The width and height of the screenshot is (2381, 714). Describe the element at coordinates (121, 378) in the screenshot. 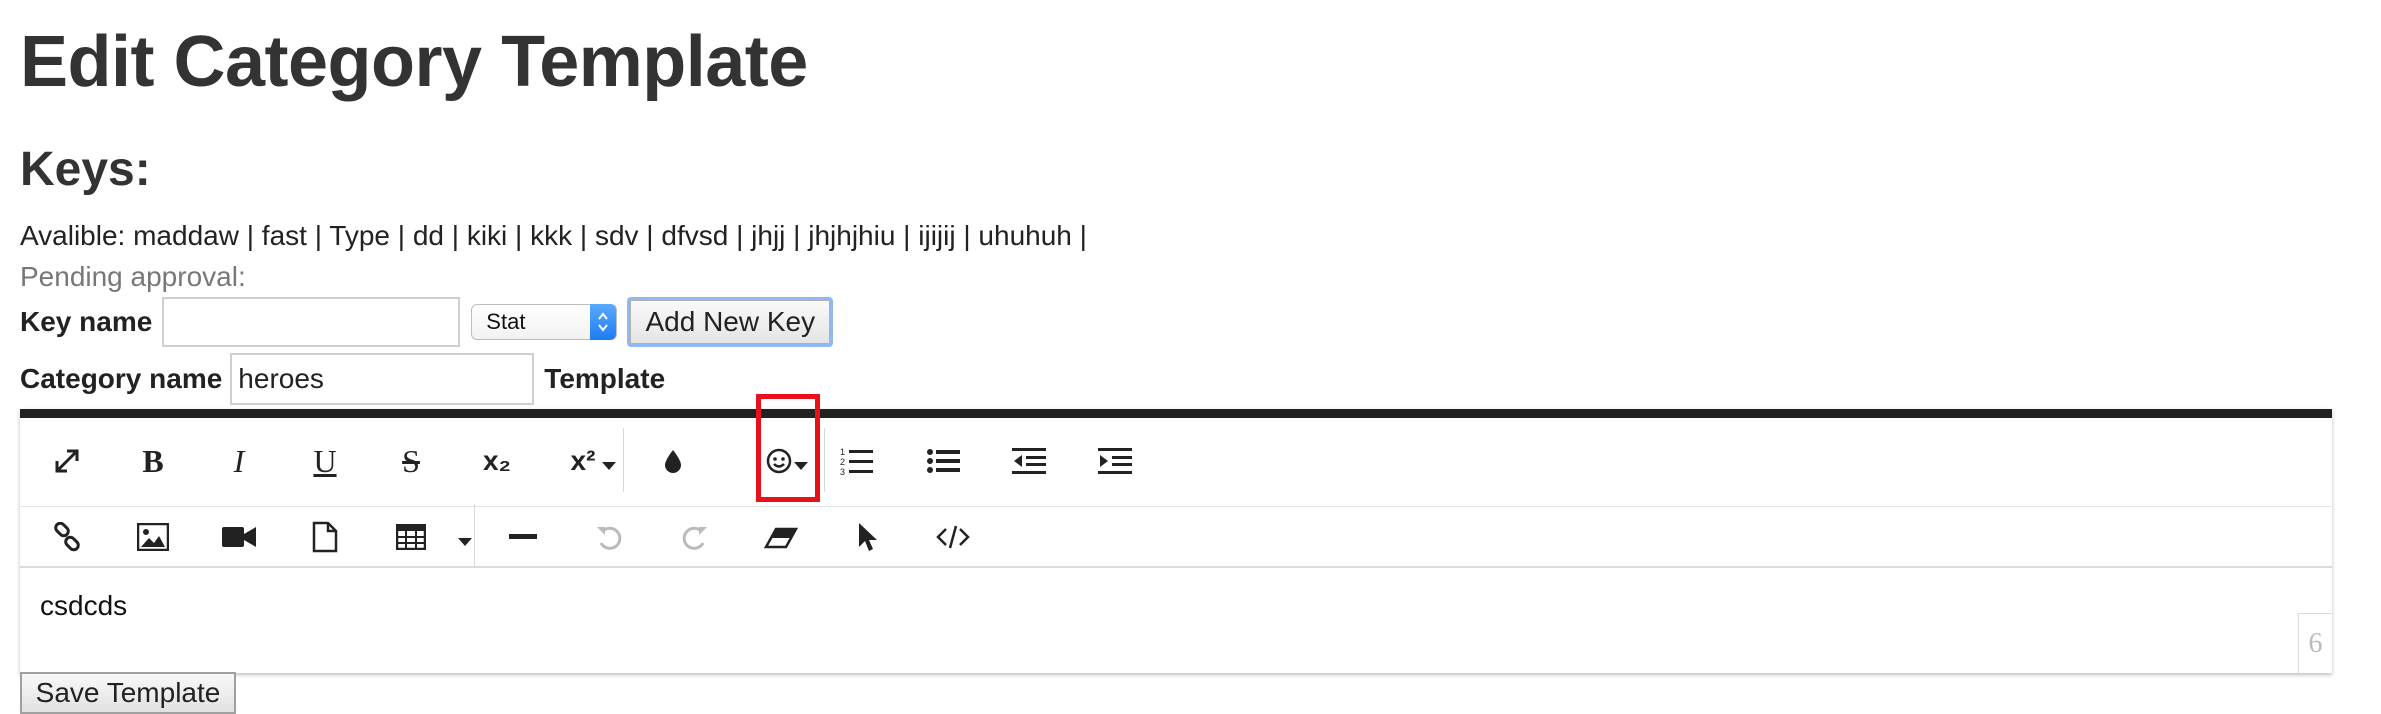

I see `category-name-label: Category name` at that location.